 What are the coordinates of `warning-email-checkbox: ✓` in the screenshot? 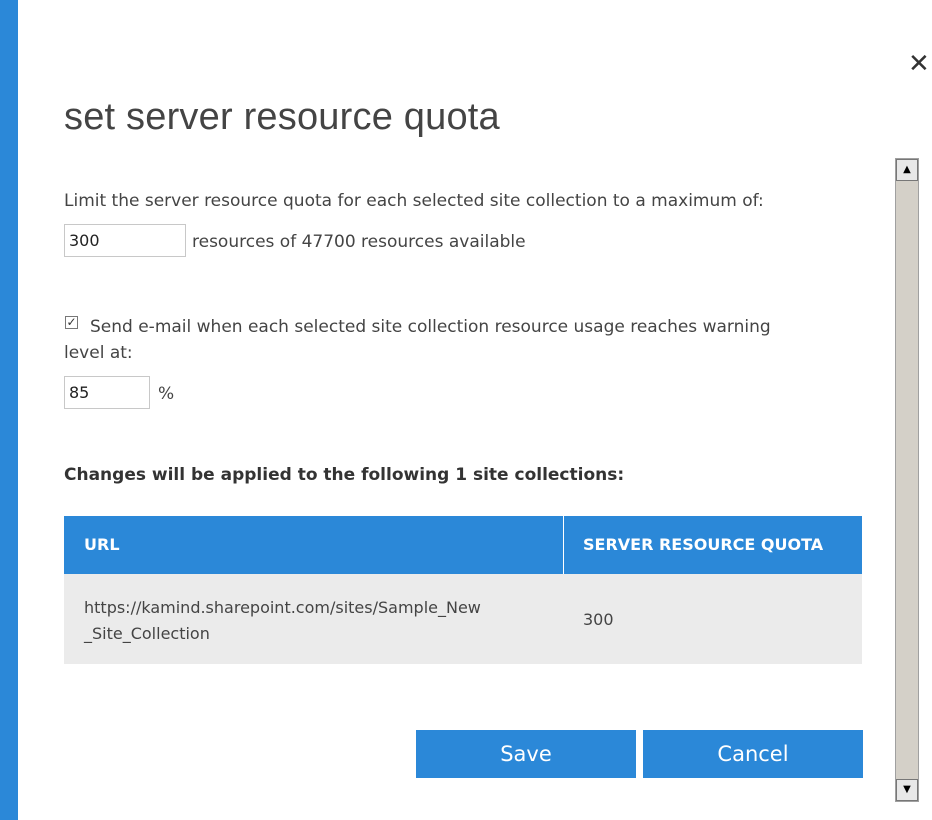 It's located at (71, 322).